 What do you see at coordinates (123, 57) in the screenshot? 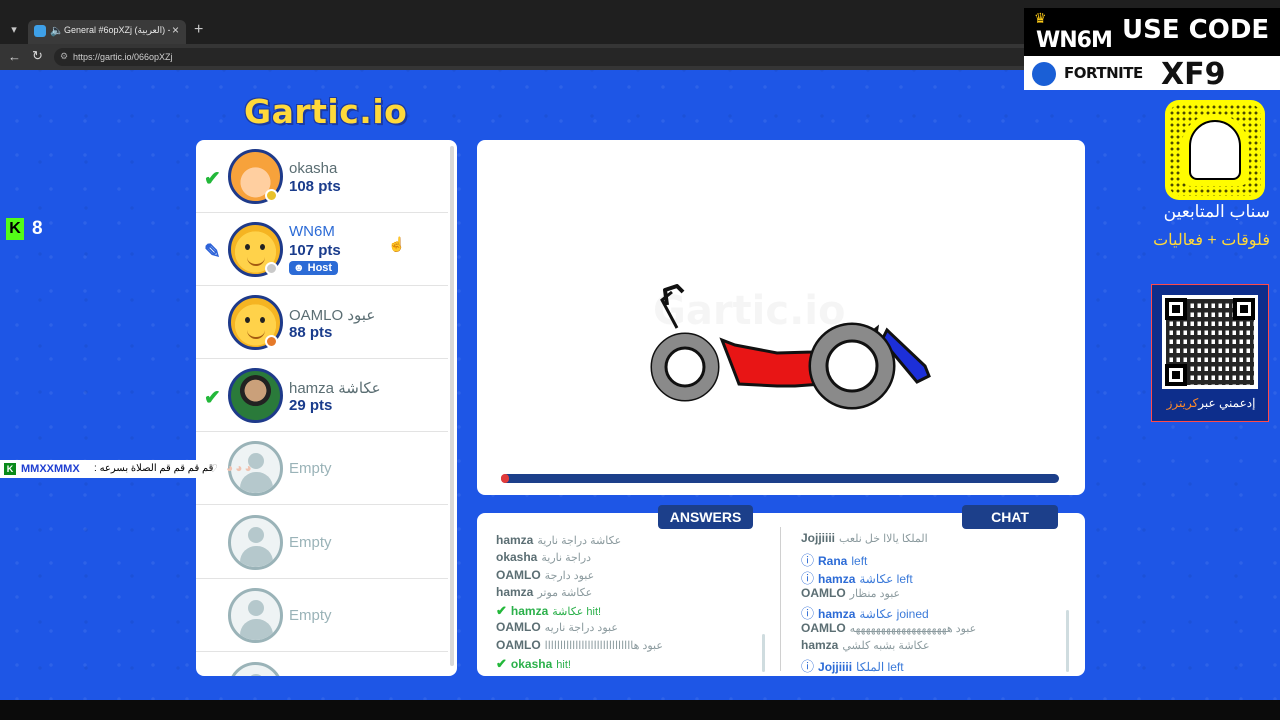
I see `url-text: https://gartic.io/066opXZj` at bounding box center [123, 57].